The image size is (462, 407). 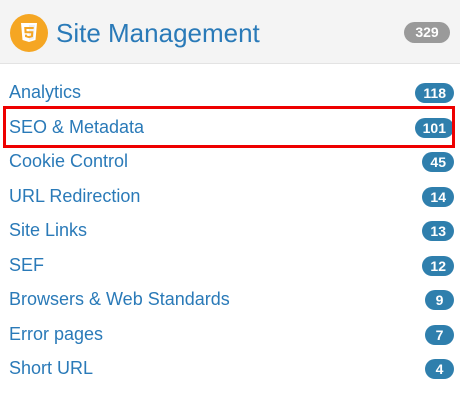 What do you see at coordinates (231, 334) in the screenshot?
I see `list-item-error-pages: Error pages 7` at bounding box center [231, 334].